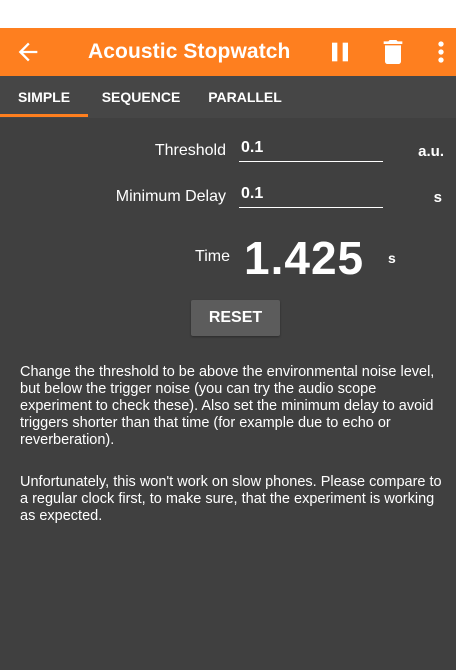 The height and width of the screenshot is (670, 456). I want to click on threshold-input, so click(311, 148).